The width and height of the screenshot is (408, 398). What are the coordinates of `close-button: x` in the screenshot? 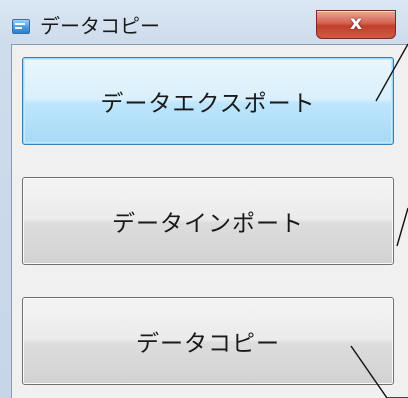 It's located at (356, 24).